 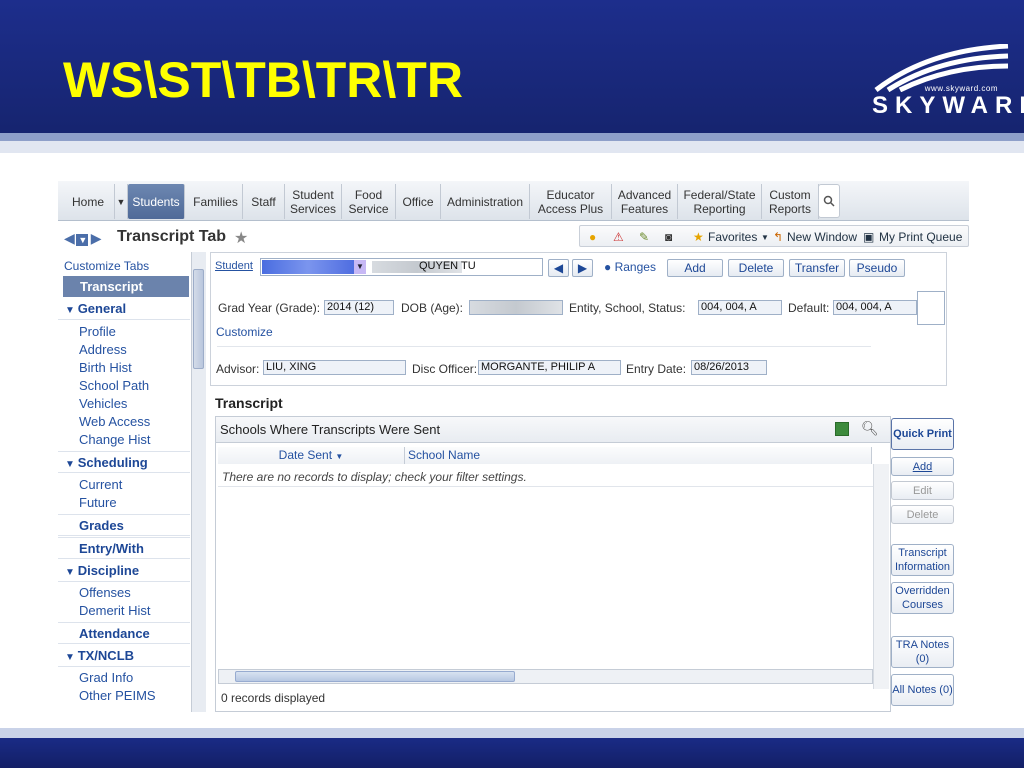 What do you see at coordinates (512, 147) in the screenshot?
I see `header-stripe-light` at bounding box center [512, 147].